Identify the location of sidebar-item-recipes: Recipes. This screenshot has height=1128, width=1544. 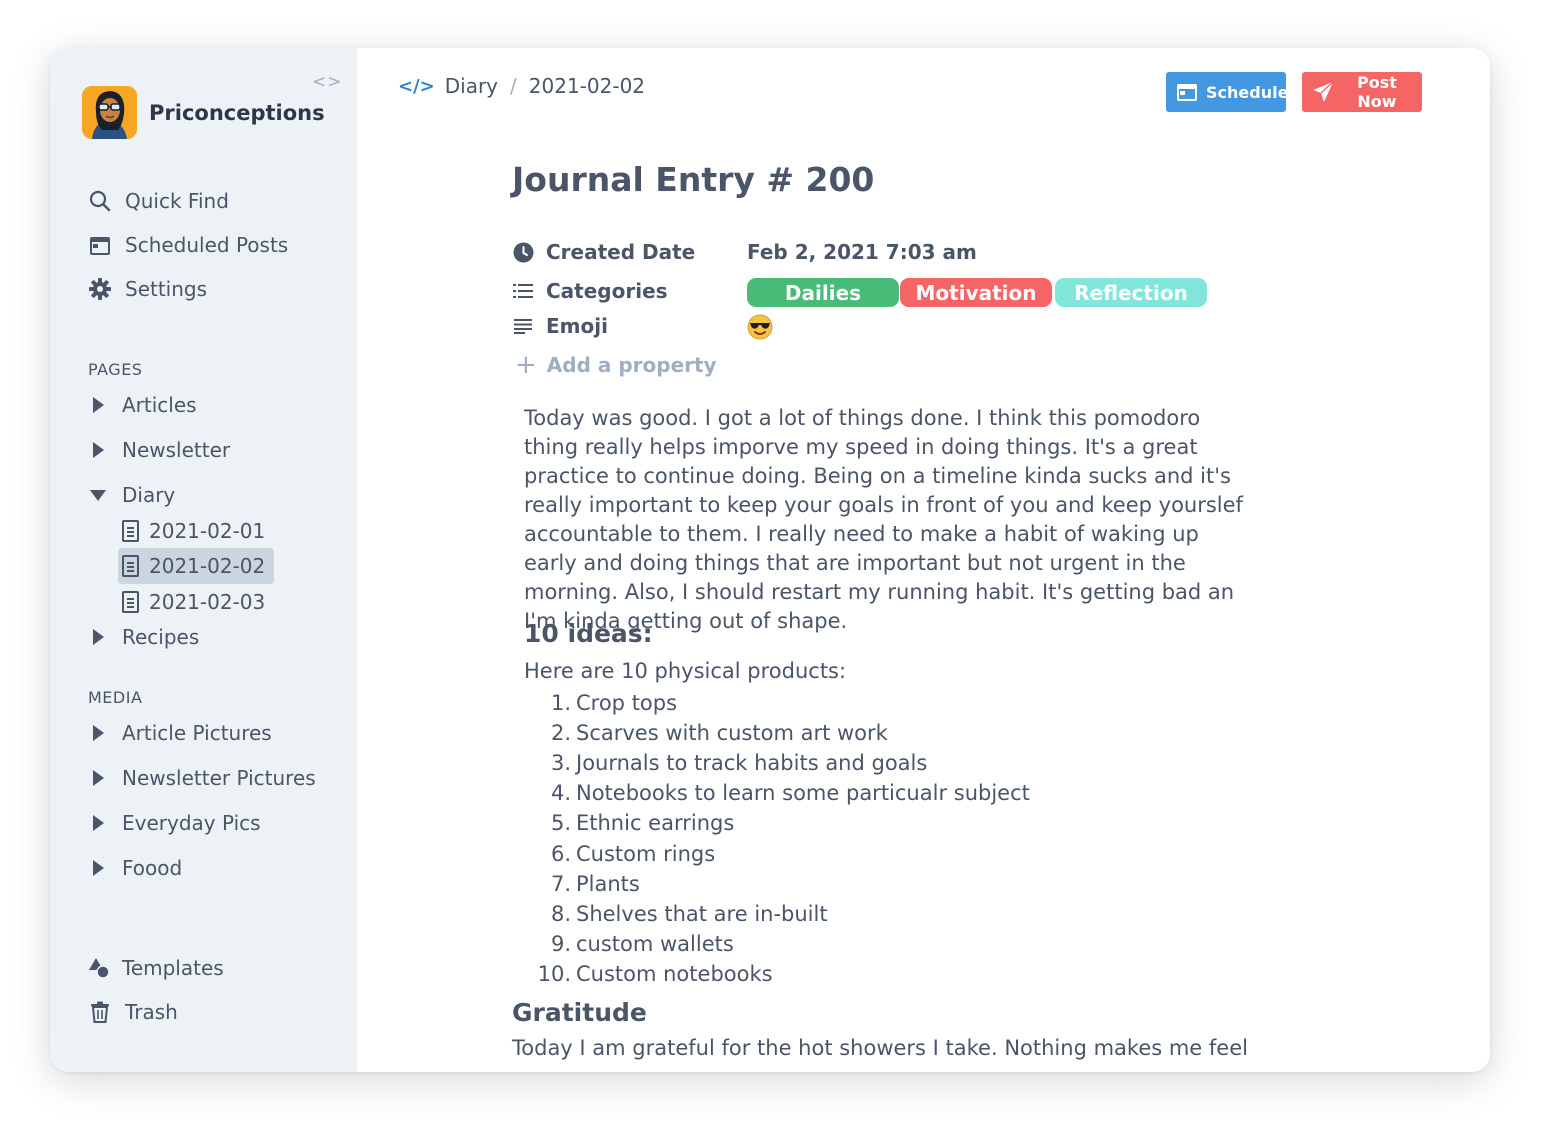
(143, 637).